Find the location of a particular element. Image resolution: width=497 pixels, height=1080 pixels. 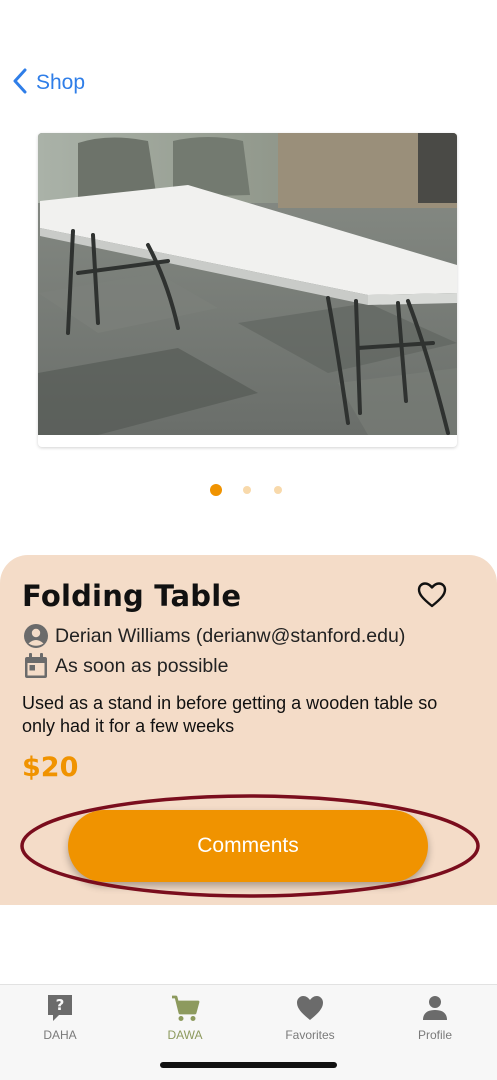

person-icon is located at coordinates (435, 1008).